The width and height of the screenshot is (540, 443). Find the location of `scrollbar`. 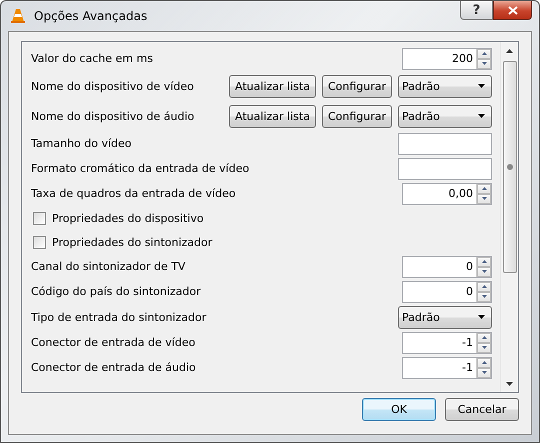

scrollbar is located at coordinates (509, 217).